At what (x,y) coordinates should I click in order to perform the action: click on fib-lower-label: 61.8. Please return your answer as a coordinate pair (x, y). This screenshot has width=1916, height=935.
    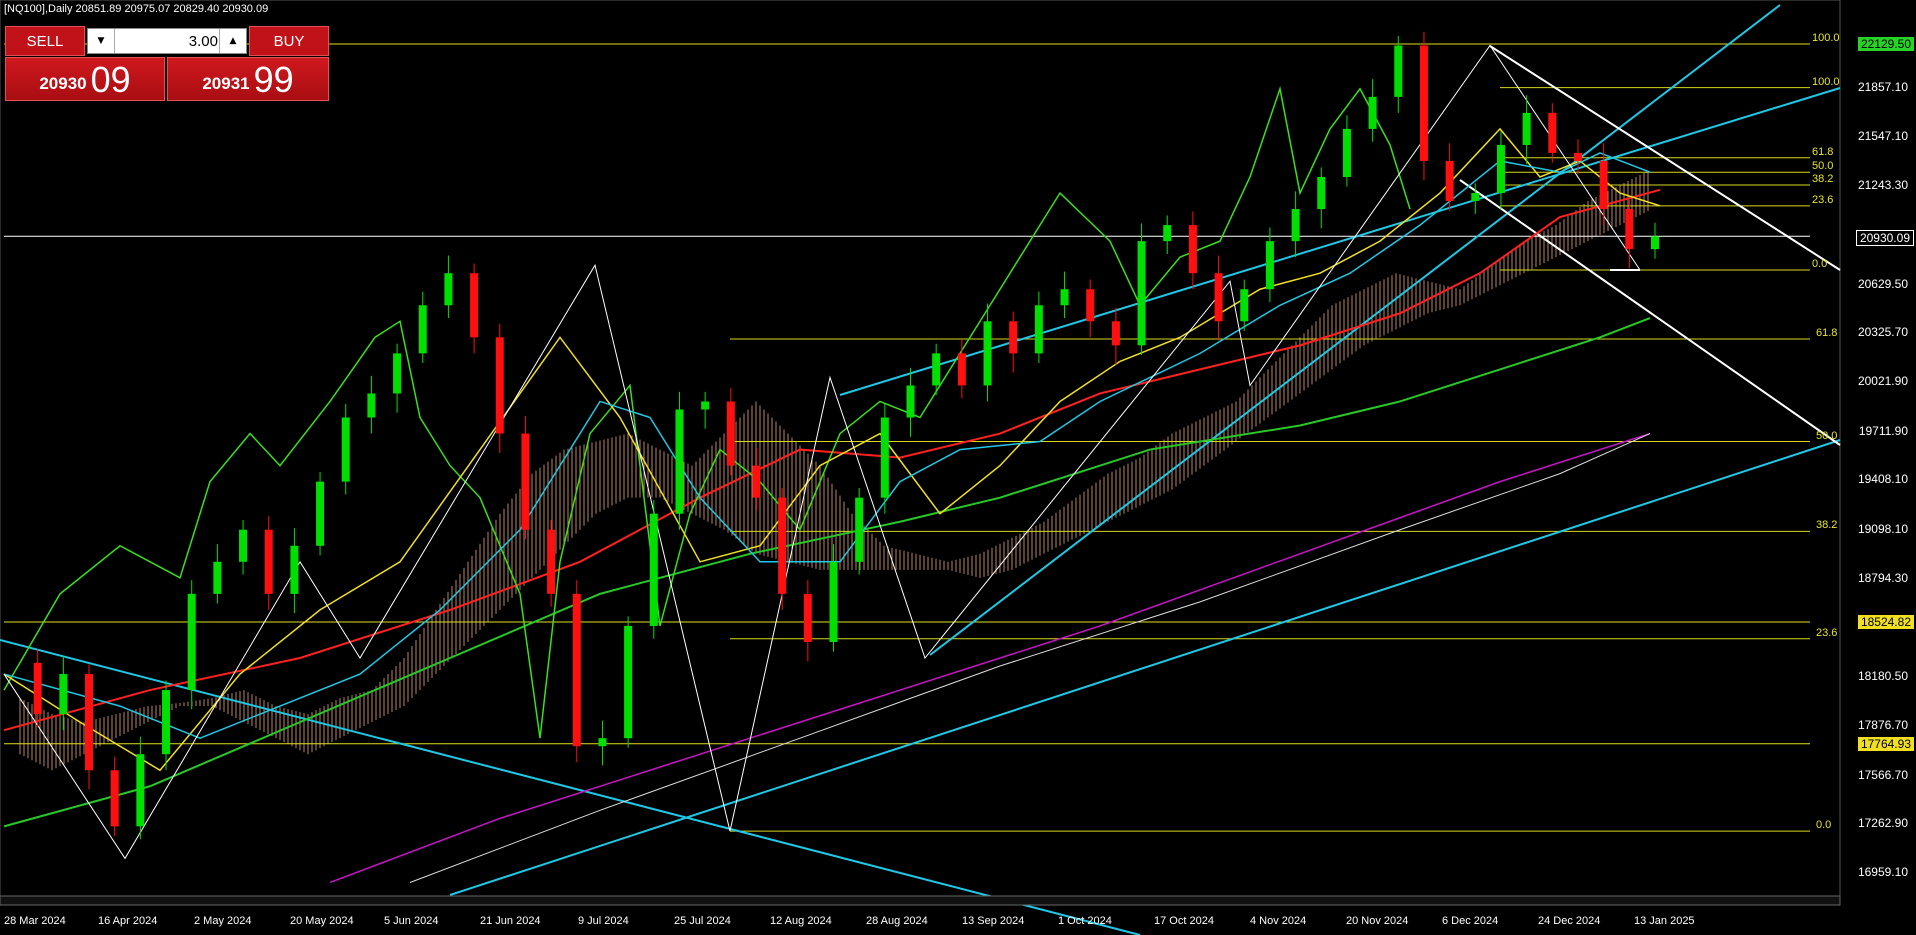
    Looking at the image, I should click on (1827, 332).